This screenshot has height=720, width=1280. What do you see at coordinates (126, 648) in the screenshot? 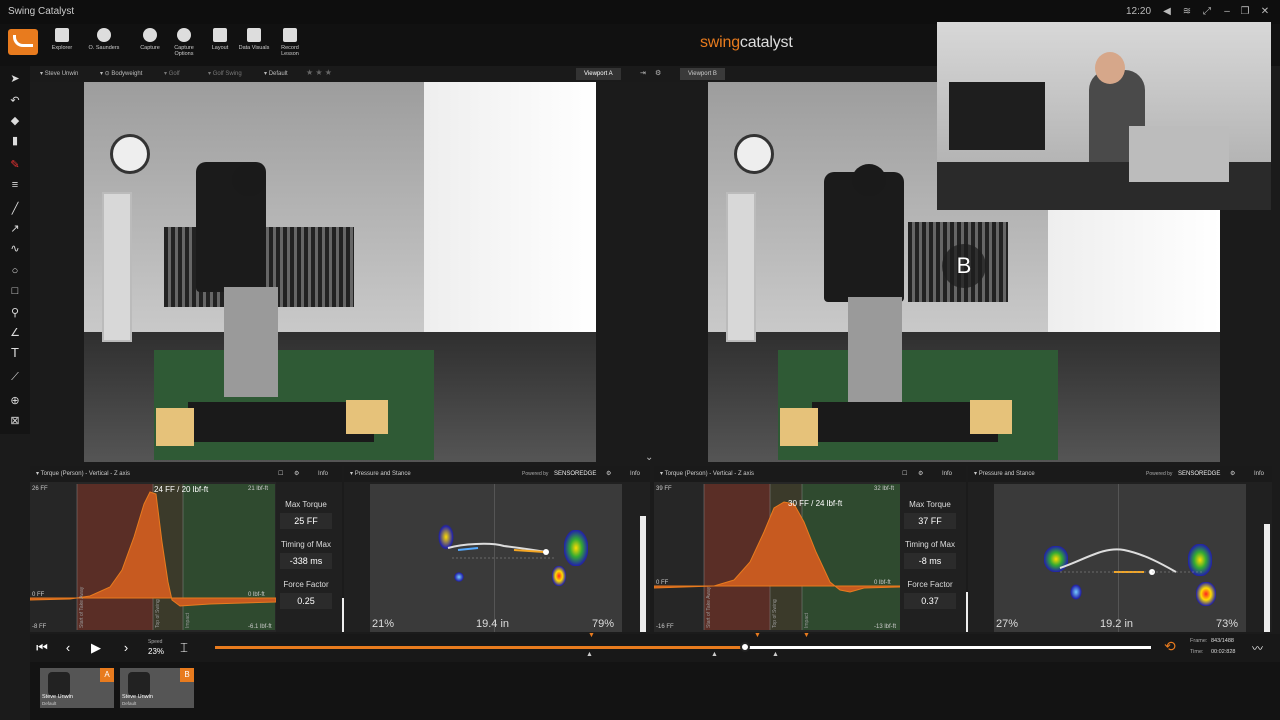
I see `step-forward-icon: ›` at bounding box center [126, 648].